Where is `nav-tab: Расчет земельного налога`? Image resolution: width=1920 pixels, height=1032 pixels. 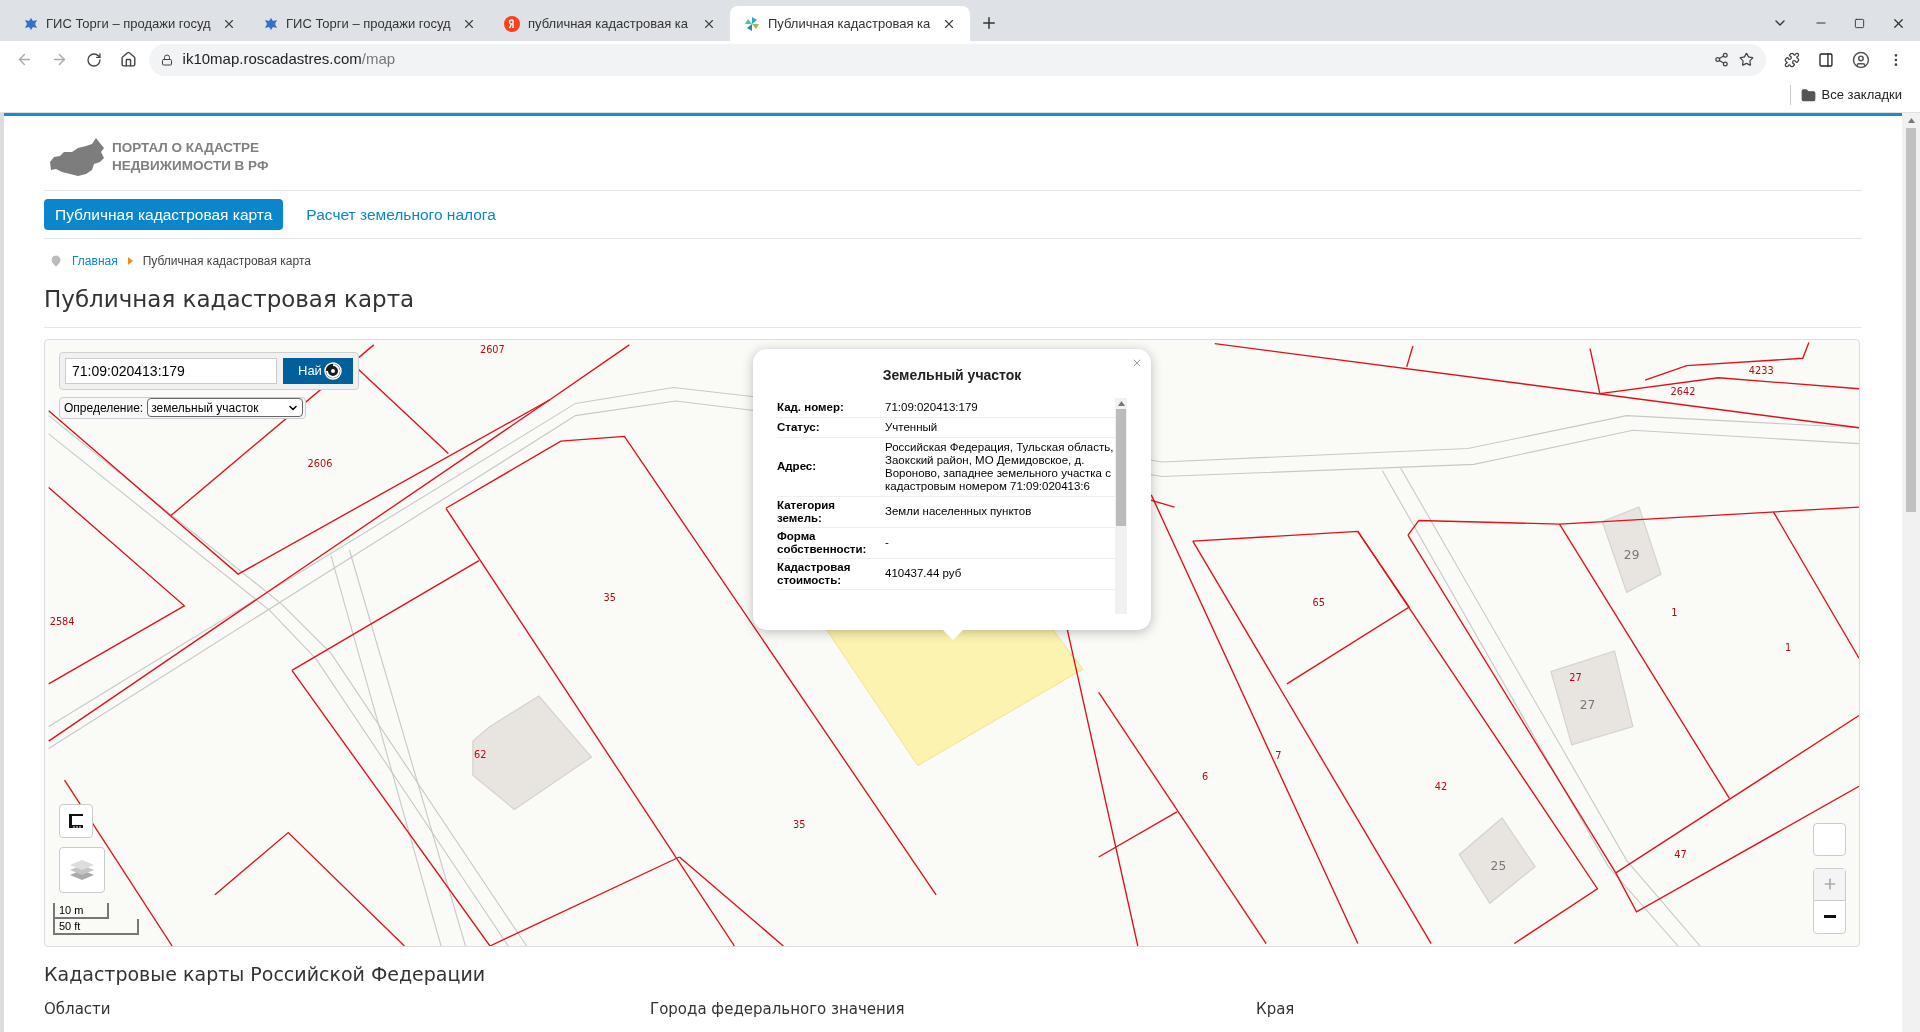
nav-tab: Расчет земельного налога is located at coordinates (401, 214).